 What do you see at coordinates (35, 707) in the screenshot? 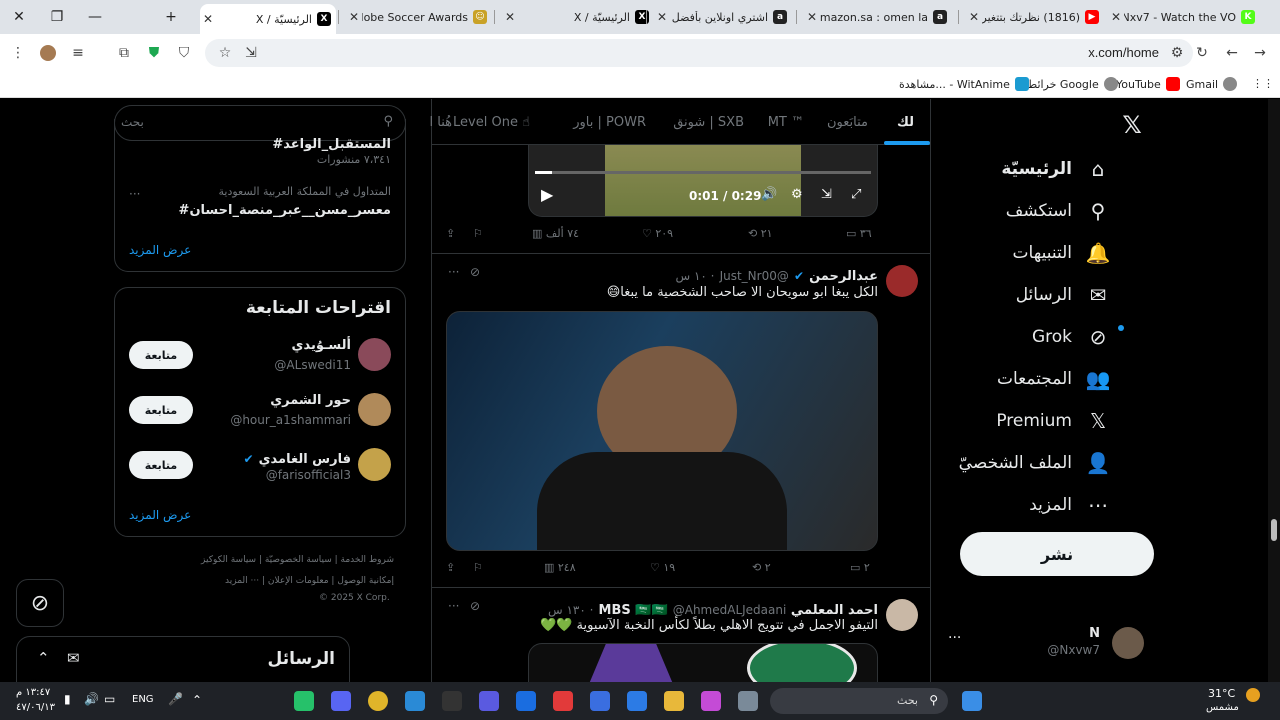
I see `clock-date: ٤٧/٠٦/١٣` at bounding box center [35, 707].